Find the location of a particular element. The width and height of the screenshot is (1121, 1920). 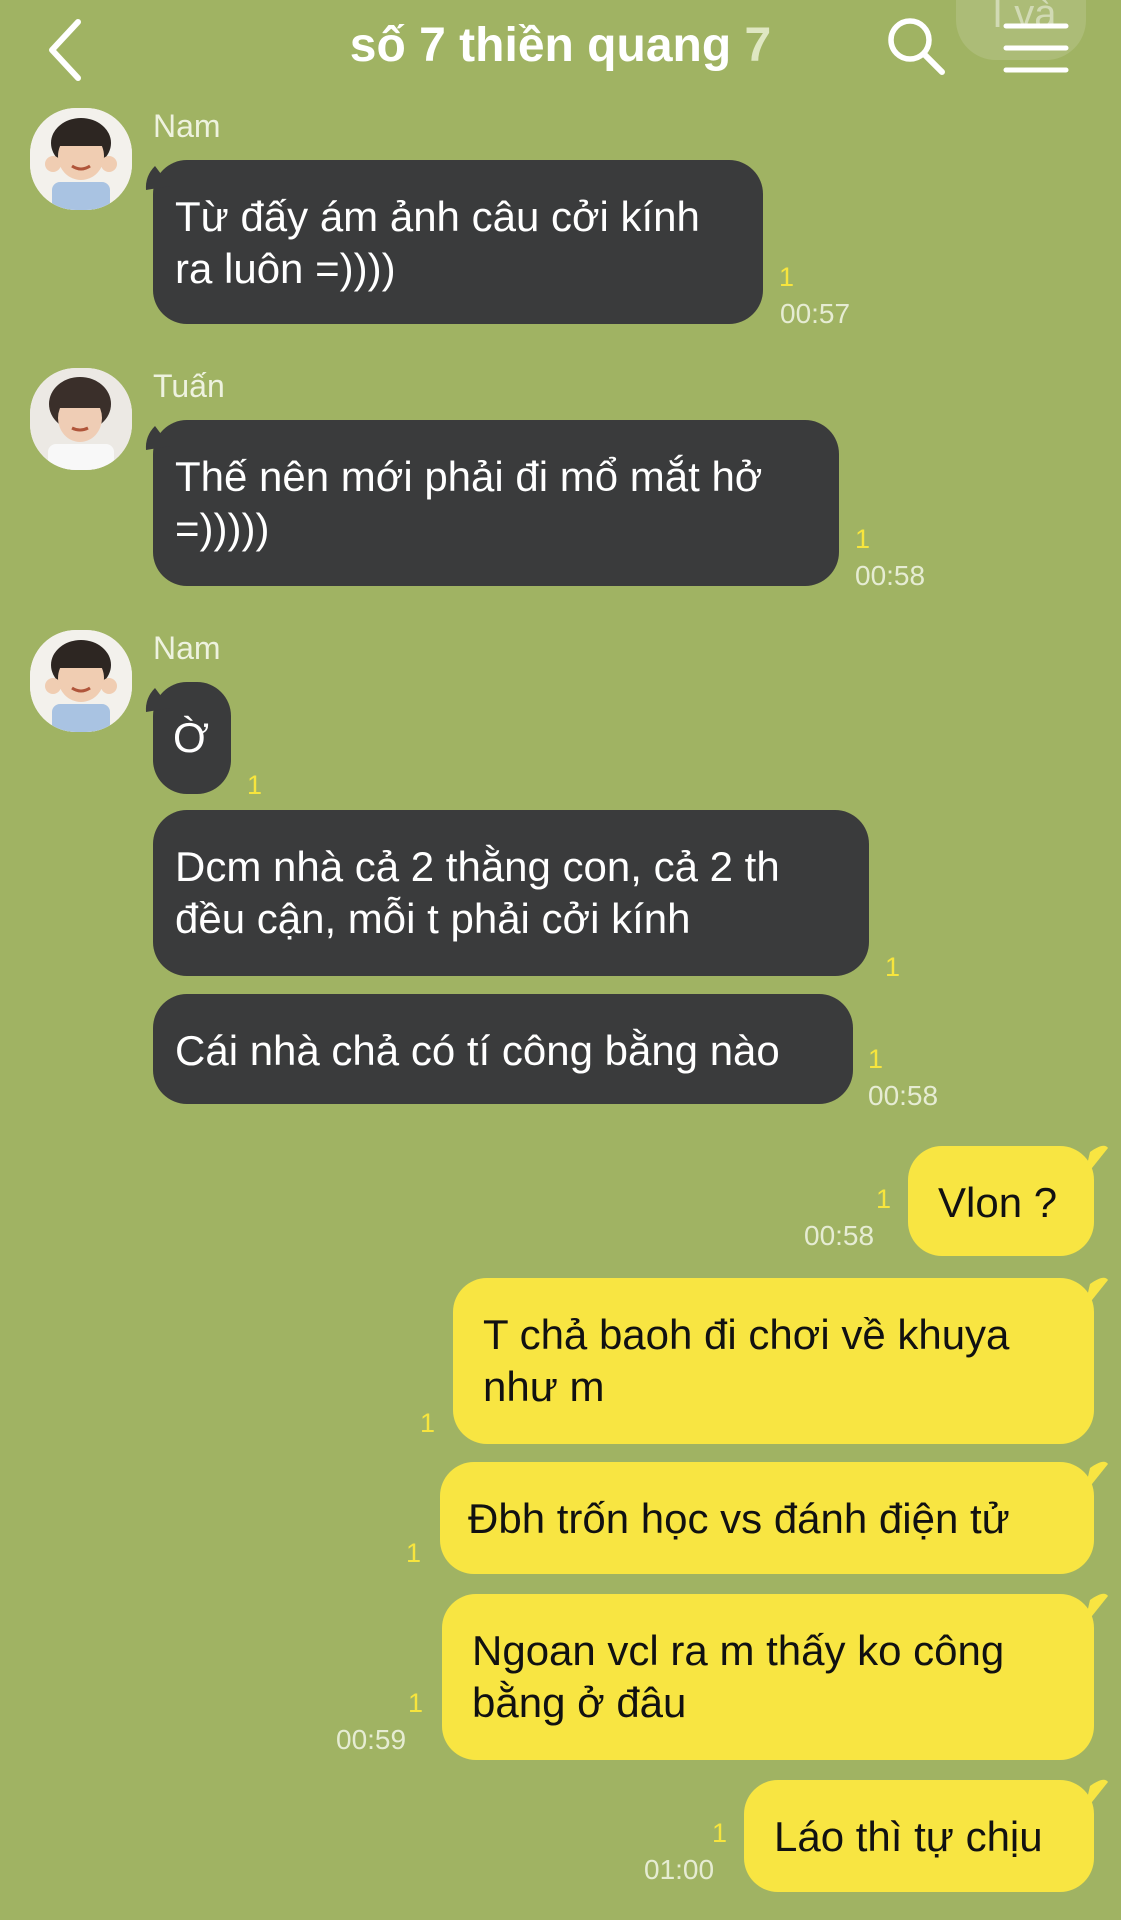

message-line: Vlon ? is located at coordinates (998, 1202).